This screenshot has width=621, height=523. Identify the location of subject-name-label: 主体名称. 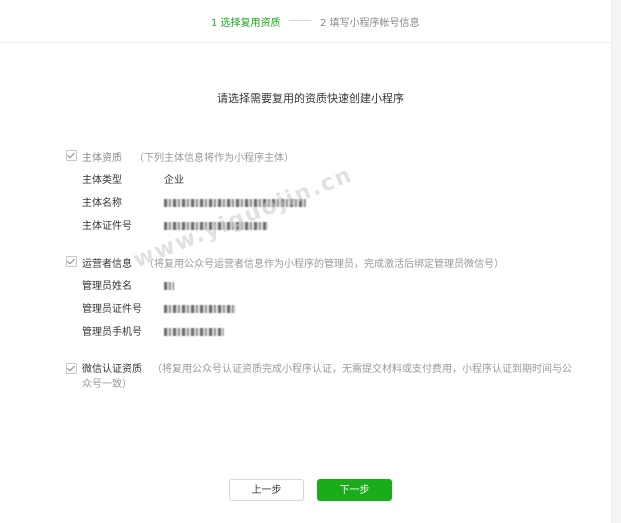
(102, 203).